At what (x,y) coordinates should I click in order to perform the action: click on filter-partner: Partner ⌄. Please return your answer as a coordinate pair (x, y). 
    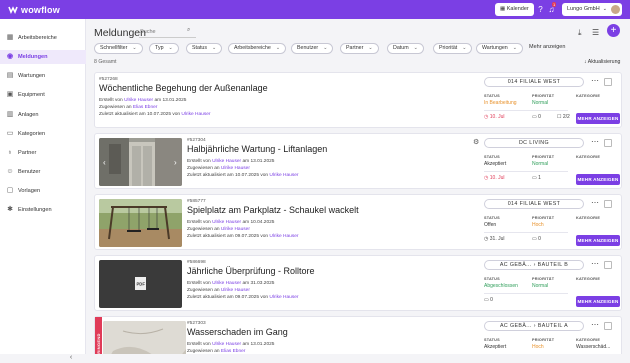
    Looking at the image, I should click on (359, 48).